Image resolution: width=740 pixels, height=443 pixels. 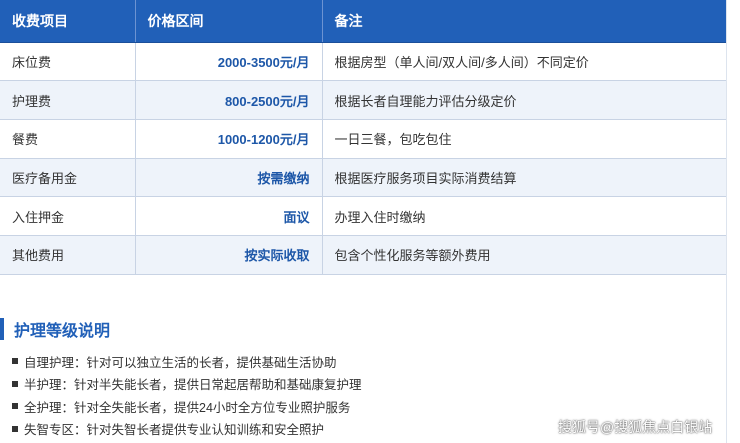 I want to click on table-row: 其他费用 按实际收取 包含个性化服务等额外费用, so click(x=363, y=255).